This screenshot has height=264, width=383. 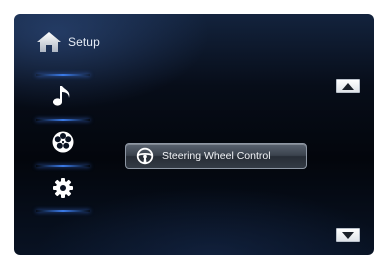 I want to click on sidebar-item-audio, so click(x=63, y=97).